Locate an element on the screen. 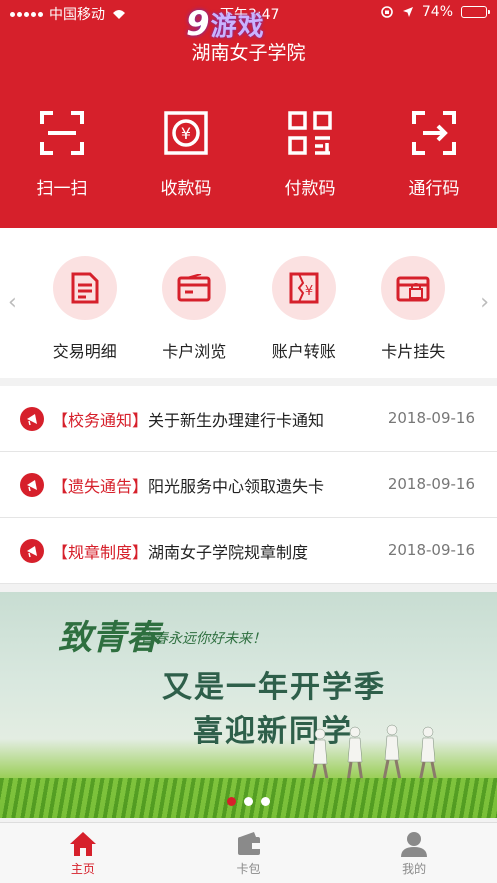 The image size is (497, 883). notice-item: 【遗失通告】阳光服务中心领取遗失卡 2018-09-16 is located at coordinates (248, 485).